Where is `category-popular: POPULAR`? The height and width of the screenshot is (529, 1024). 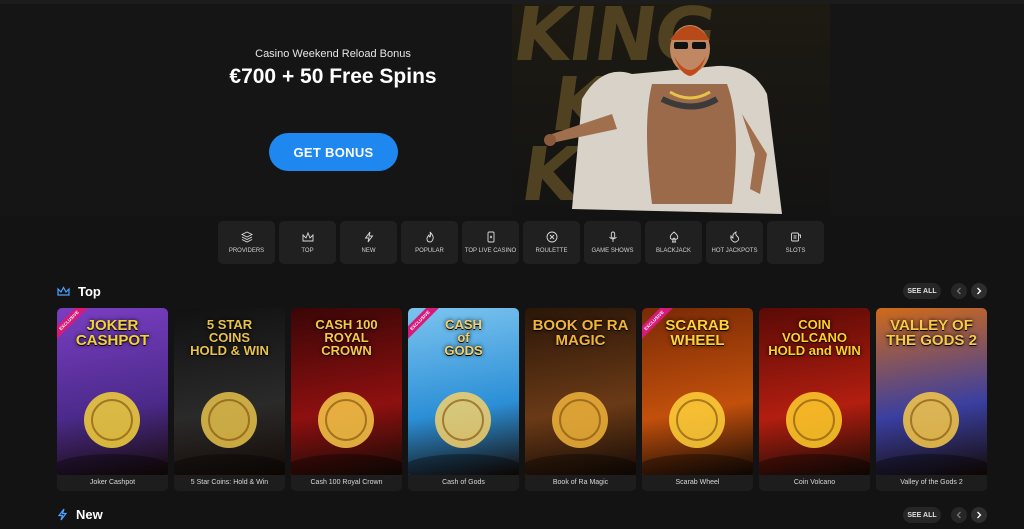 category-popular: POPULAR is located at coordinates (429, 242).